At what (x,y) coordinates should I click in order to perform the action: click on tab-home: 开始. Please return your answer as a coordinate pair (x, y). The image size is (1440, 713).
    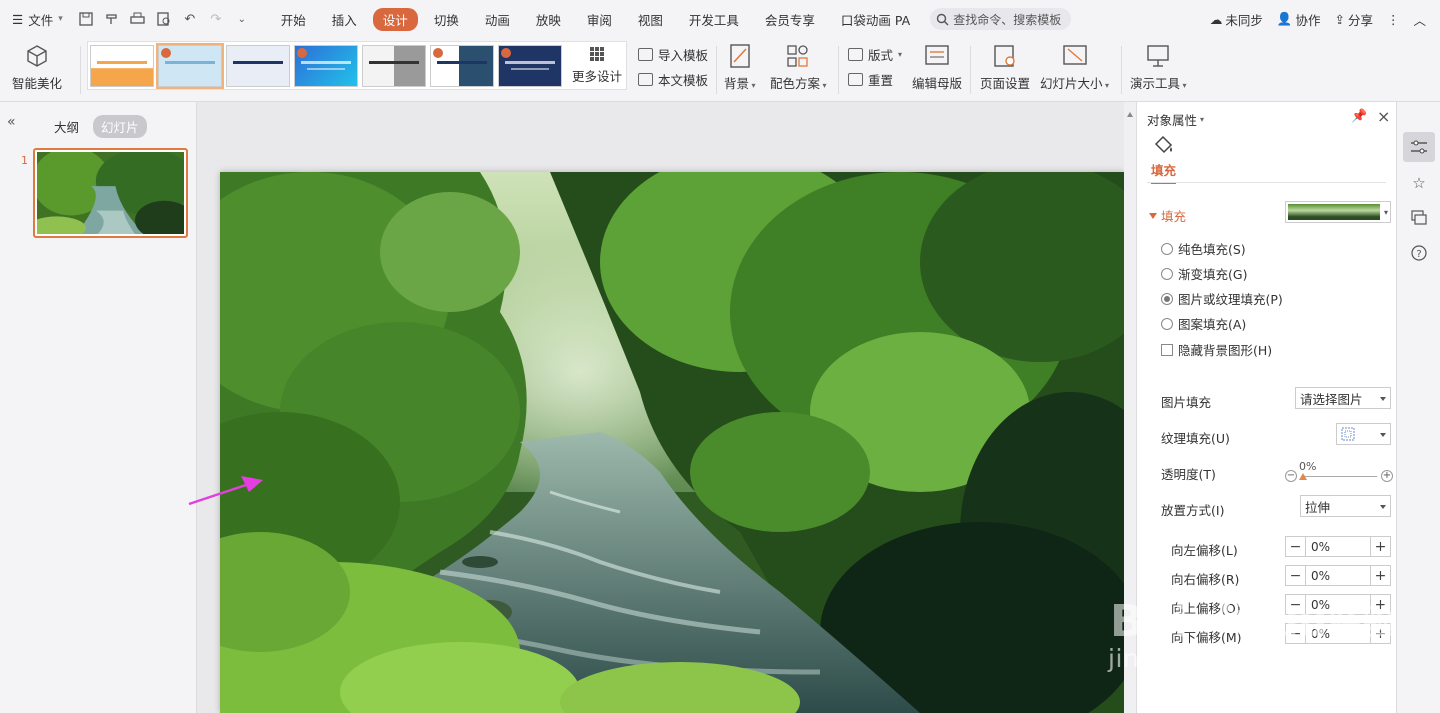
    Looking at the image, I should click on (293, 19).